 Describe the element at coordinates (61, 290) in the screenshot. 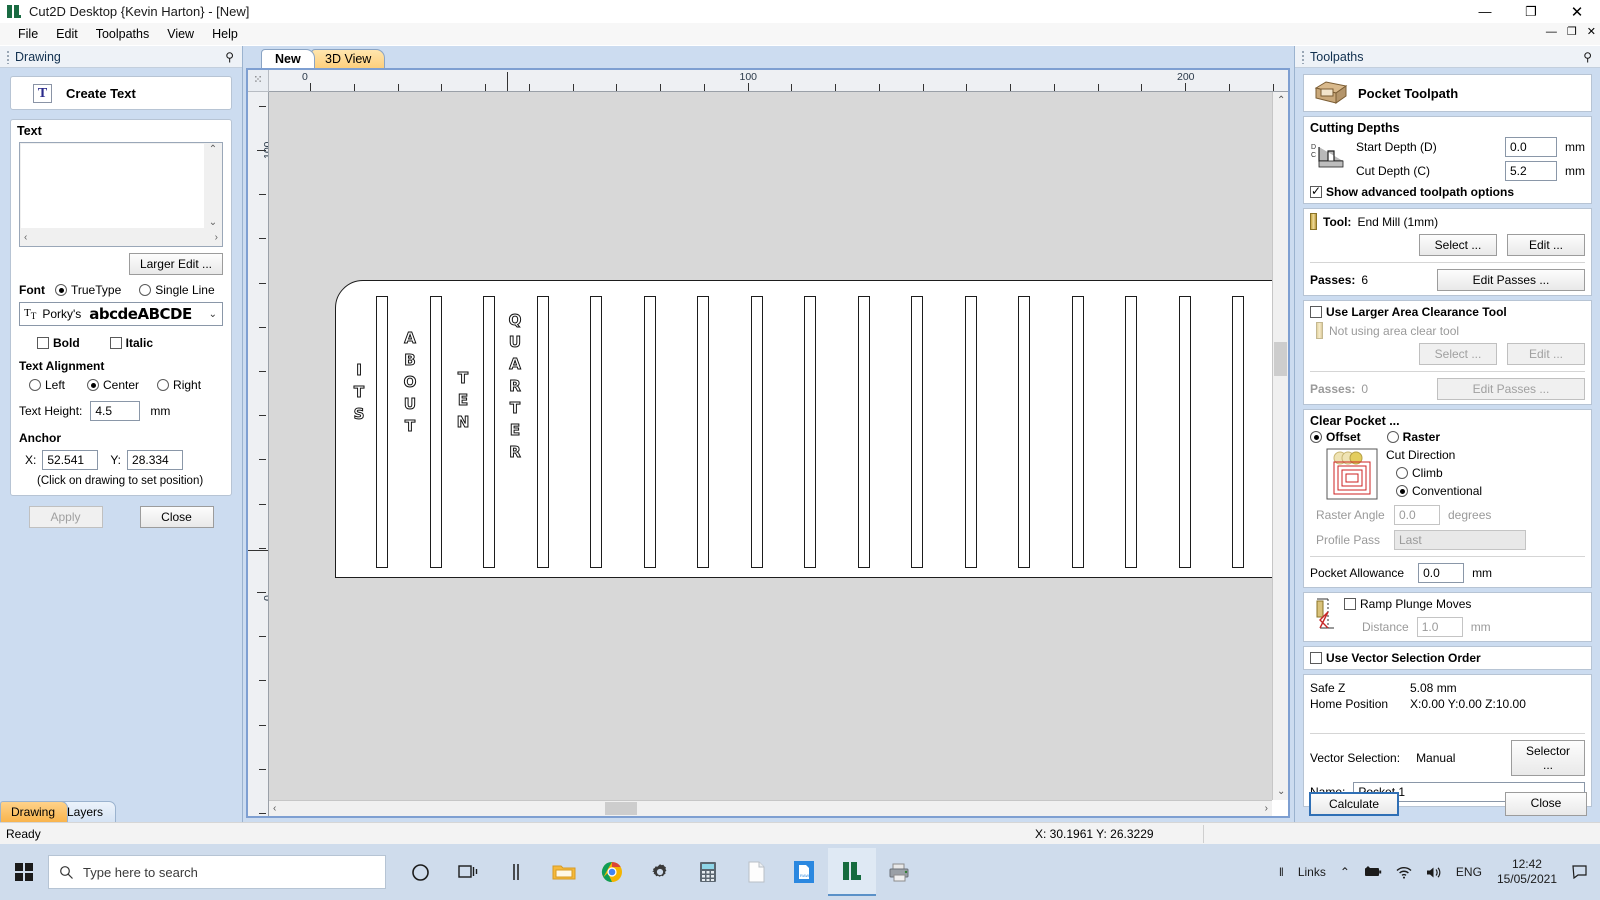

I see `font-truetype-radio` at that location.